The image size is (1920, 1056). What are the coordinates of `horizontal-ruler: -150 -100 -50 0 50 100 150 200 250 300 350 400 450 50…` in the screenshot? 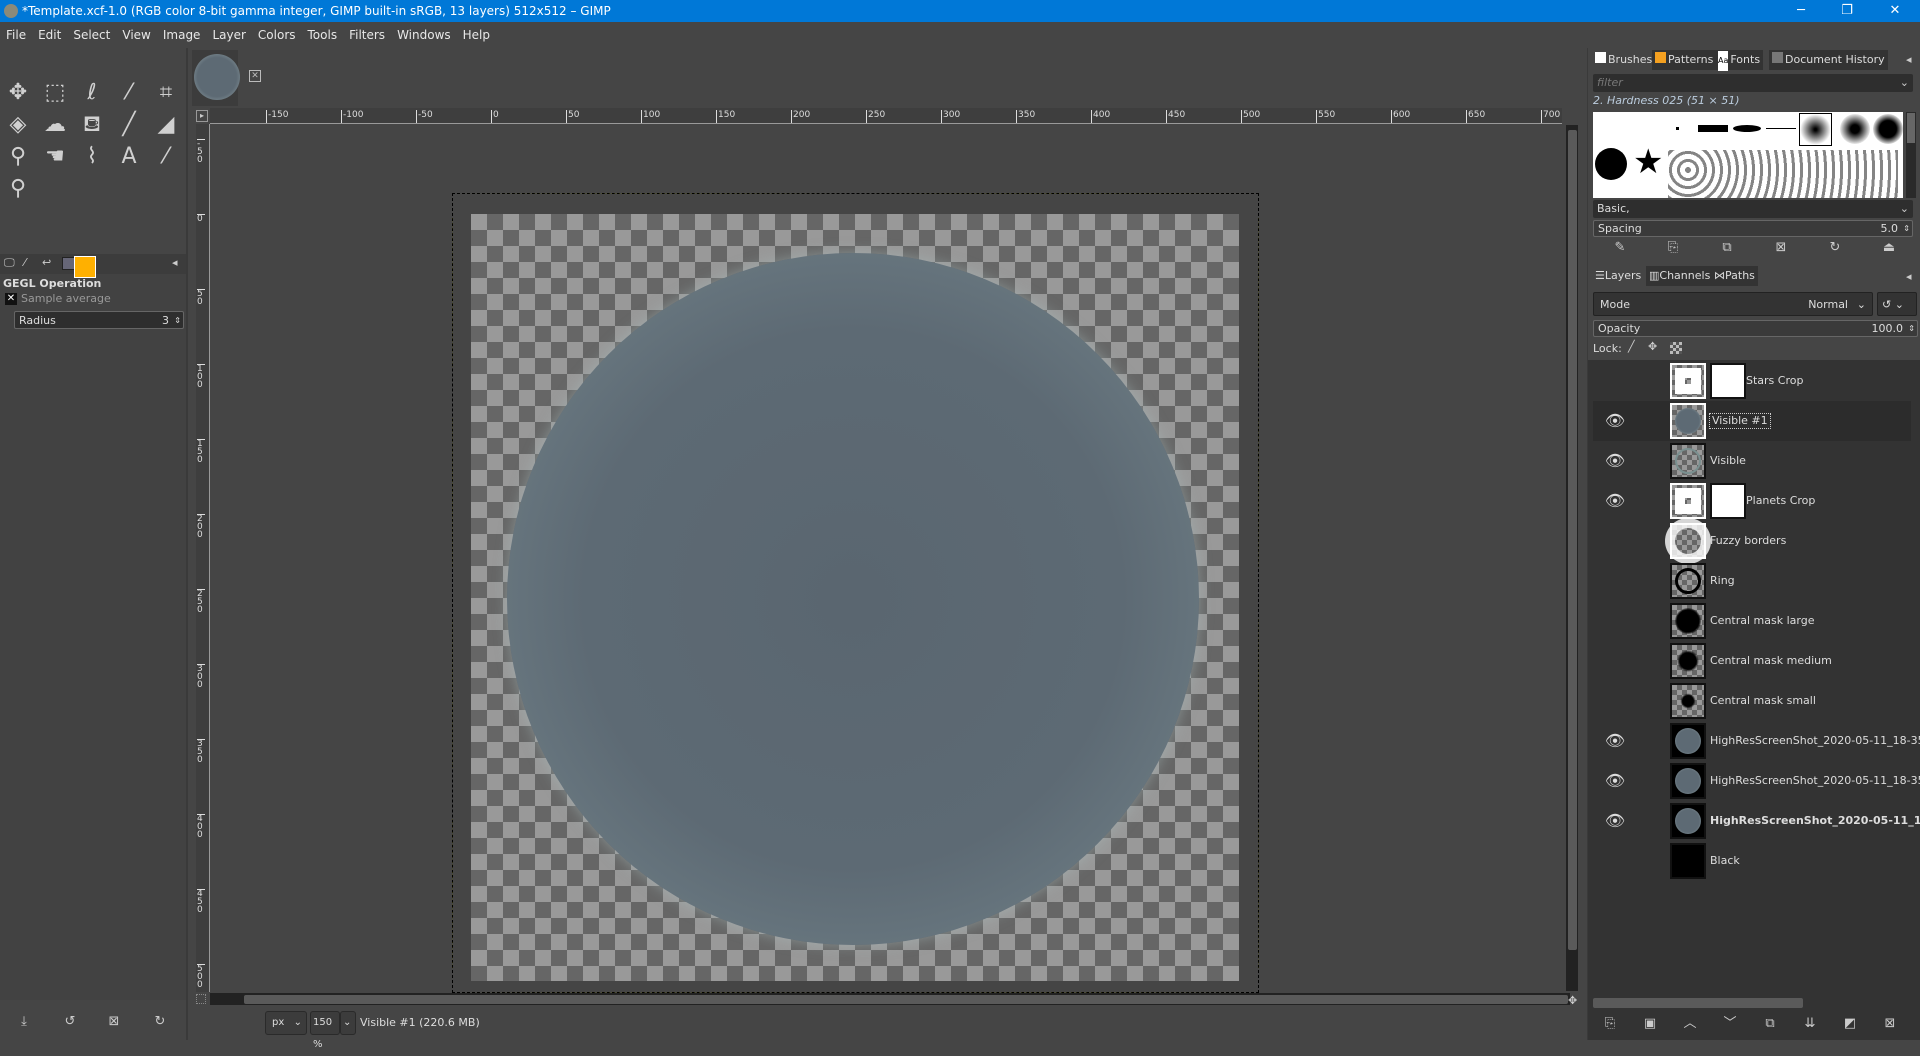 It's located at (886, 116).